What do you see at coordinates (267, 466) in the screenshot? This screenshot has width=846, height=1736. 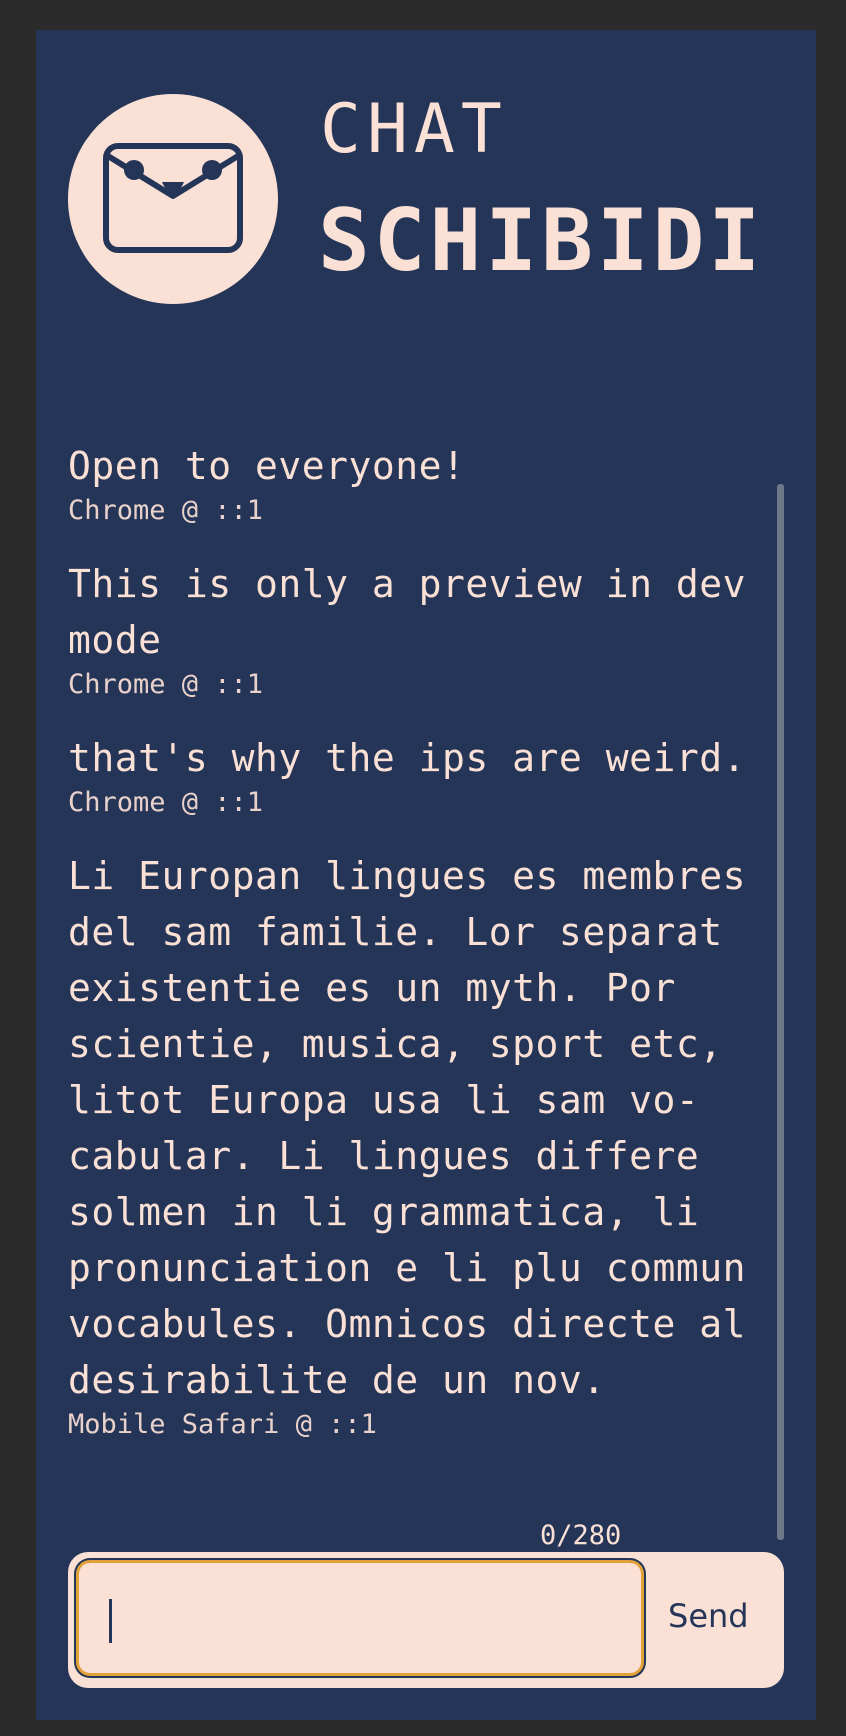 I see `message-text: Open to everyone!` at bounding box center [267, 466].